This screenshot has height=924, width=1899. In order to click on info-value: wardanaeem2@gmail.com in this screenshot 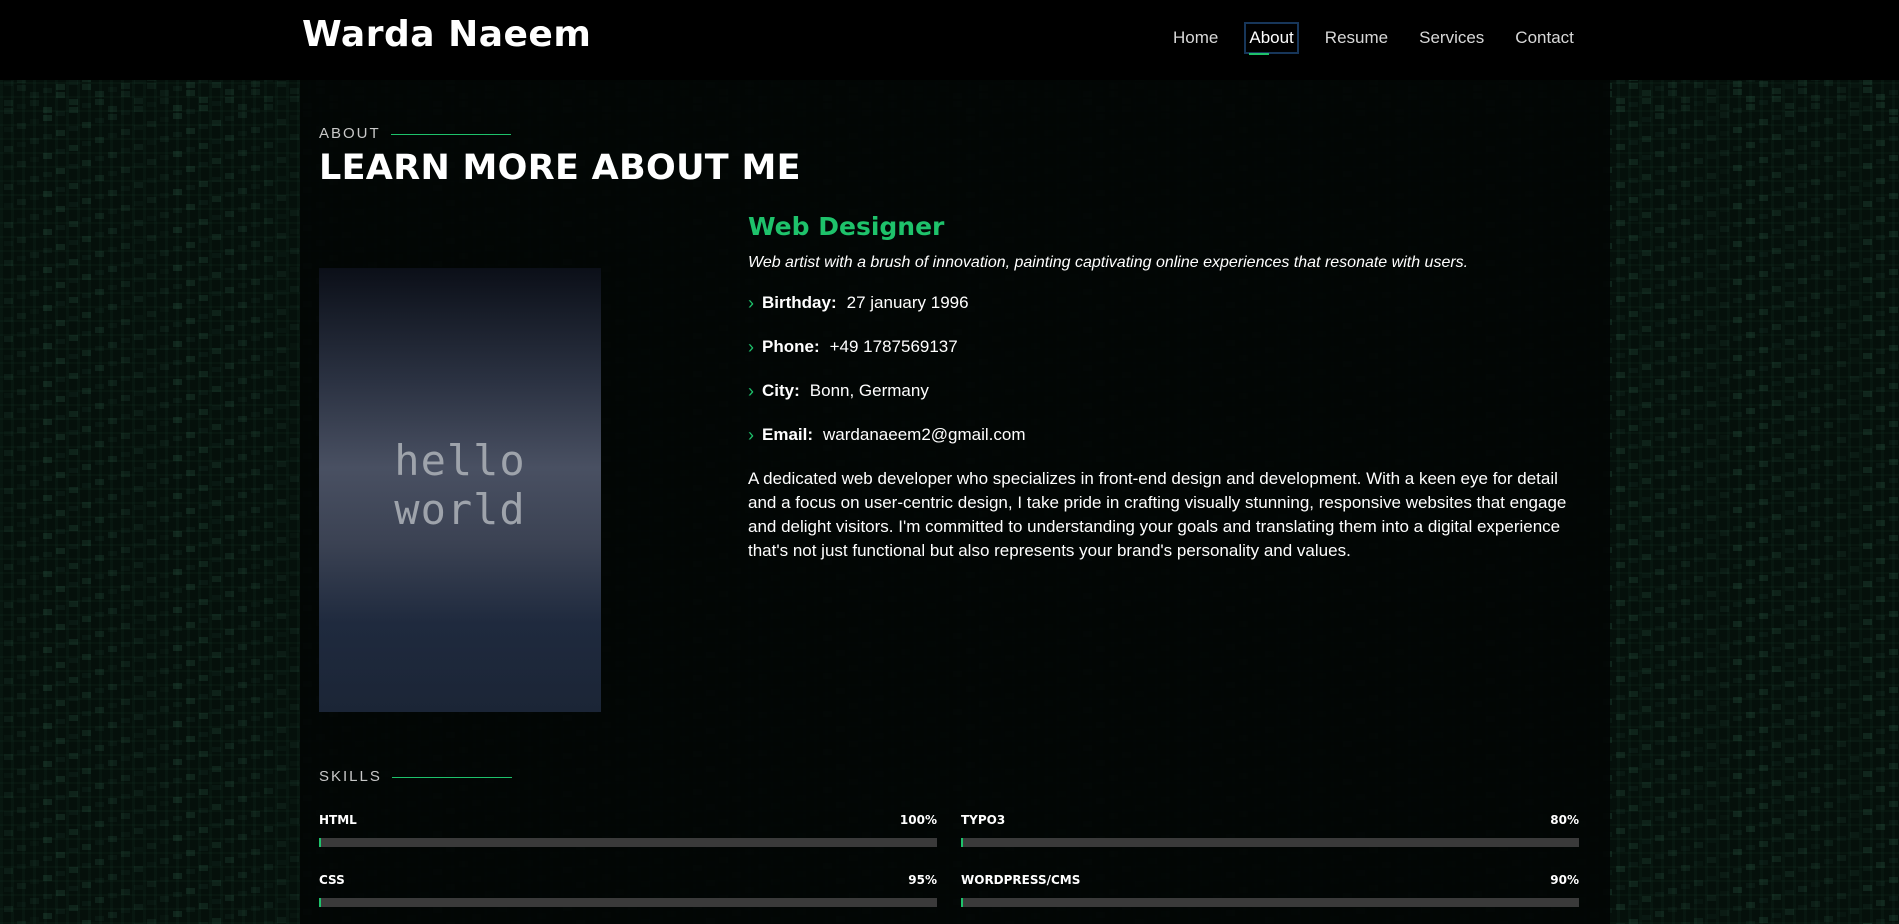, I will do `click(924, 434)`.